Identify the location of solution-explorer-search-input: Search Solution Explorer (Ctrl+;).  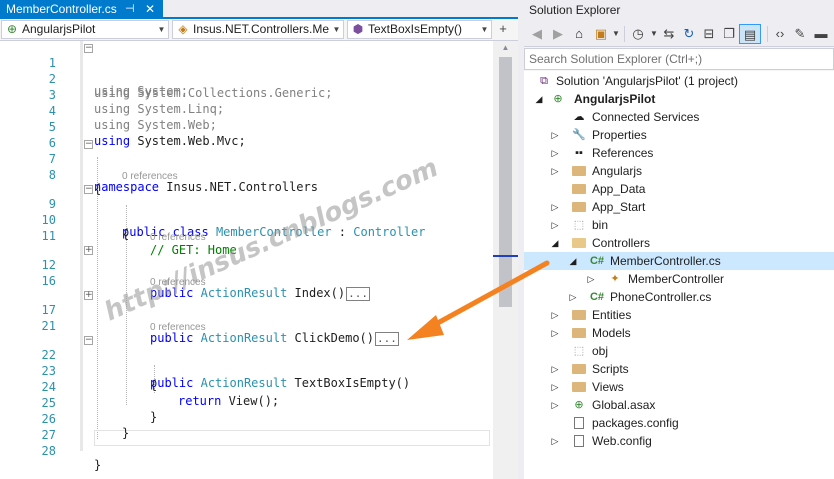
(679, 59).